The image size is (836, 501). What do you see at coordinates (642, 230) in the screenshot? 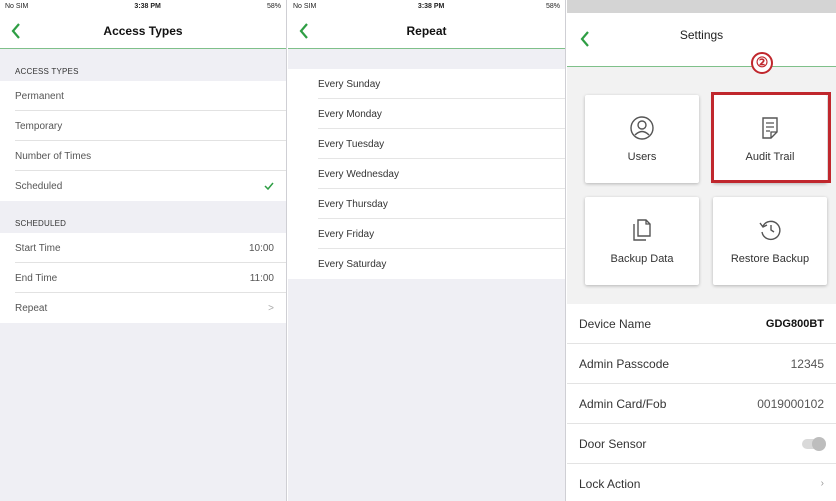
I see `backup-icon` at bounding box center [642, 230].